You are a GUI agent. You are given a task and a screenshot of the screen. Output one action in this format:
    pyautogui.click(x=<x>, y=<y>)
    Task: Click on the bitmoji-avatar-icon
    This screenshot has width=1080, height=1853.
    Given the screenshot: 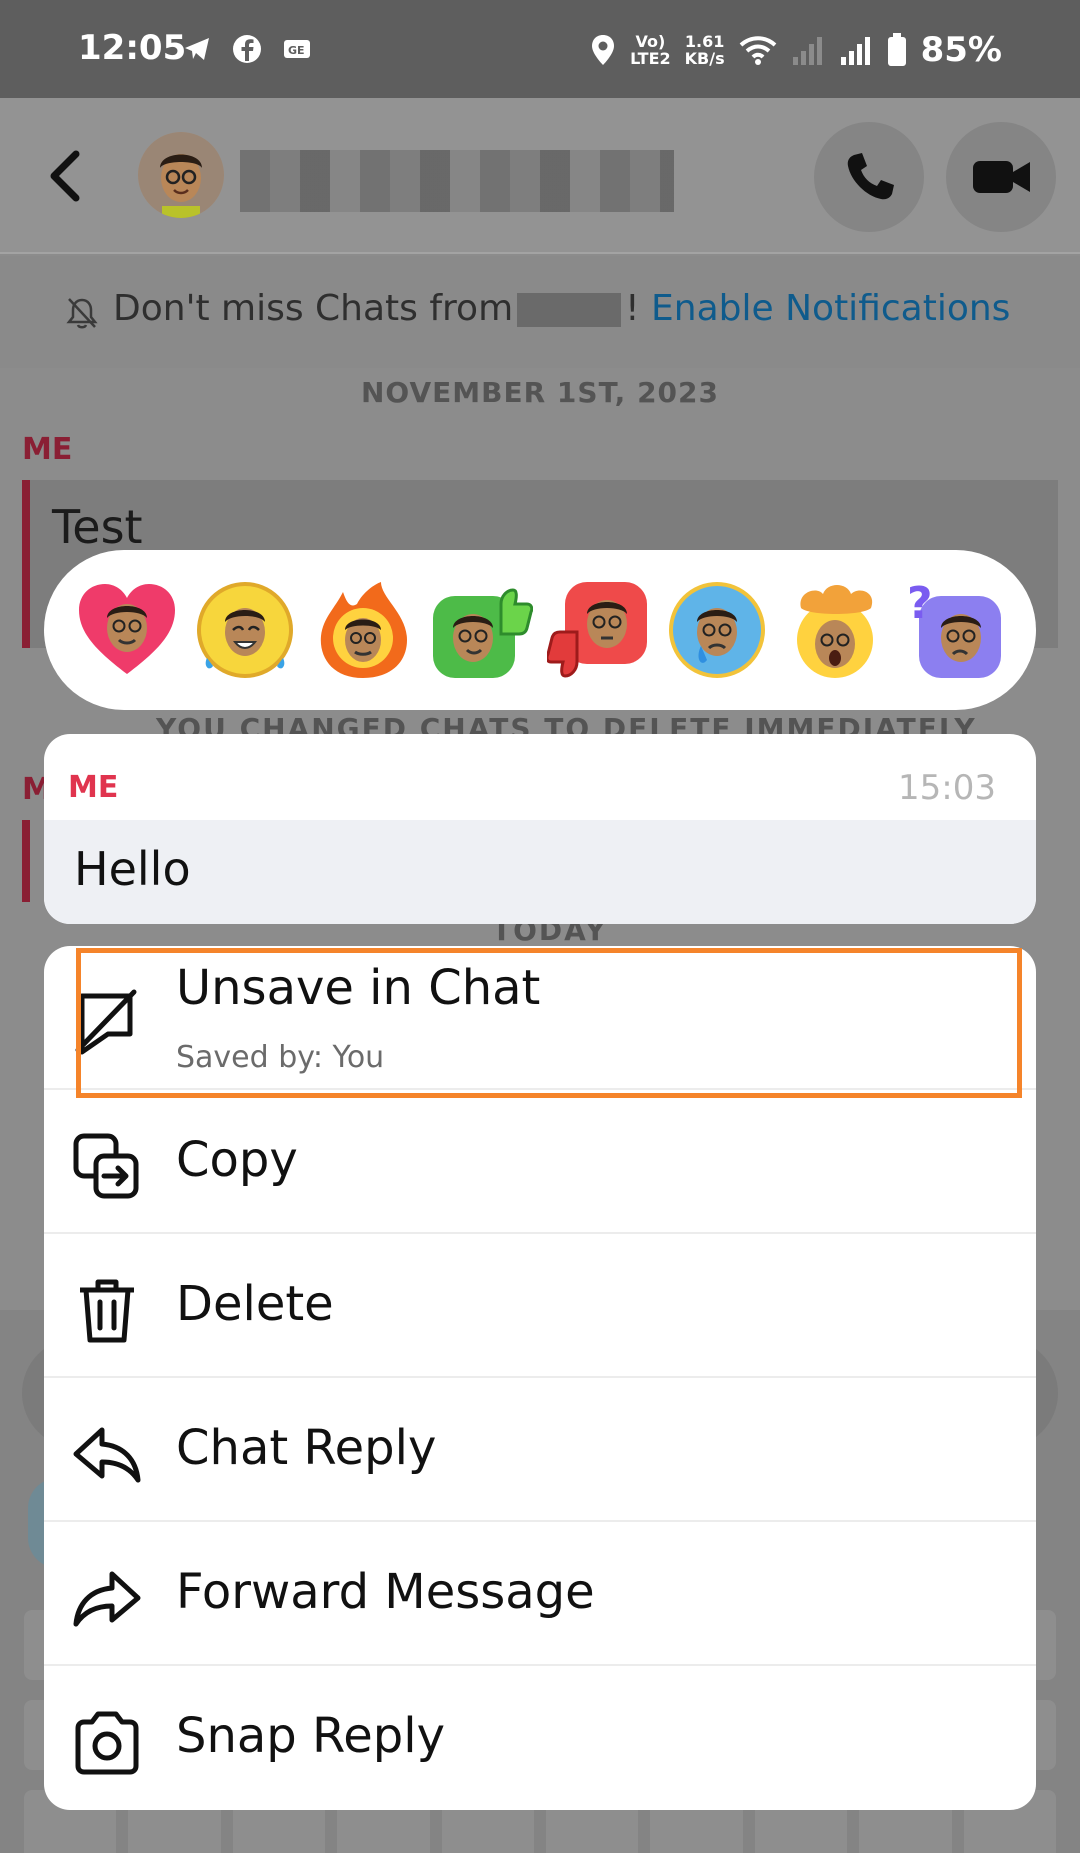 What is the action you would take?
    pyautogui.click(x=181, y=175)
    